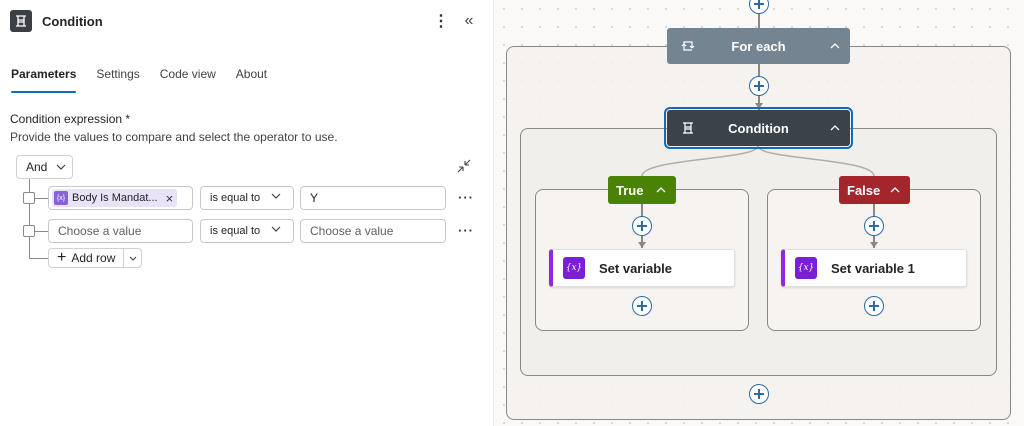  I want to click on tab-code-view: Code view, so click(188, 80).